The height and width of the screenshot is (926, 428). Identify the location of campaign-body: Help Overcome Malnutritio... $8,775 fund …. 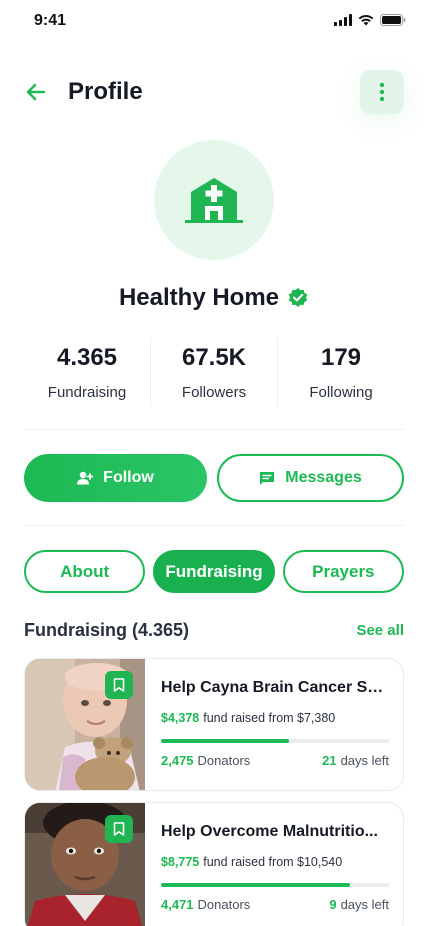
(275, 864).